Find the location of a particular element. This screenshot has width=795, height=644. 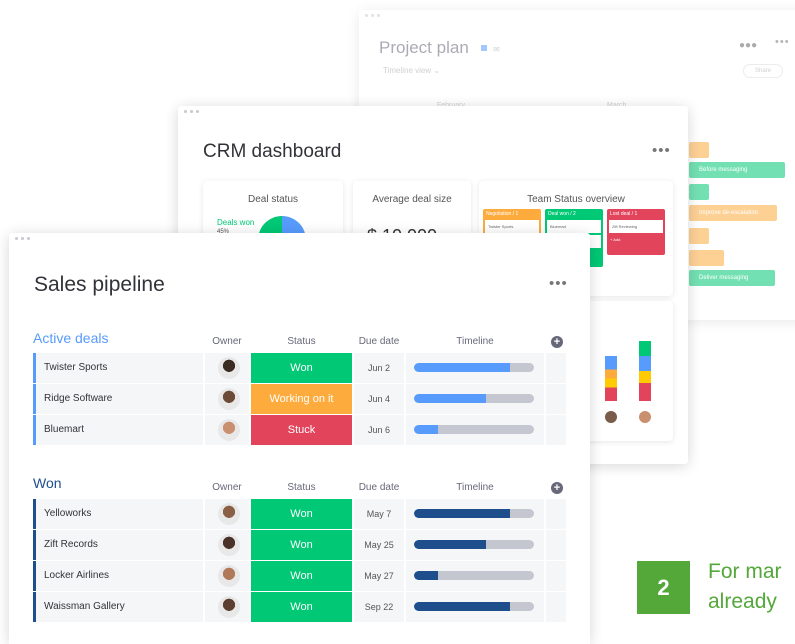

due-date: May 27 is located at coordinates (379, 576).